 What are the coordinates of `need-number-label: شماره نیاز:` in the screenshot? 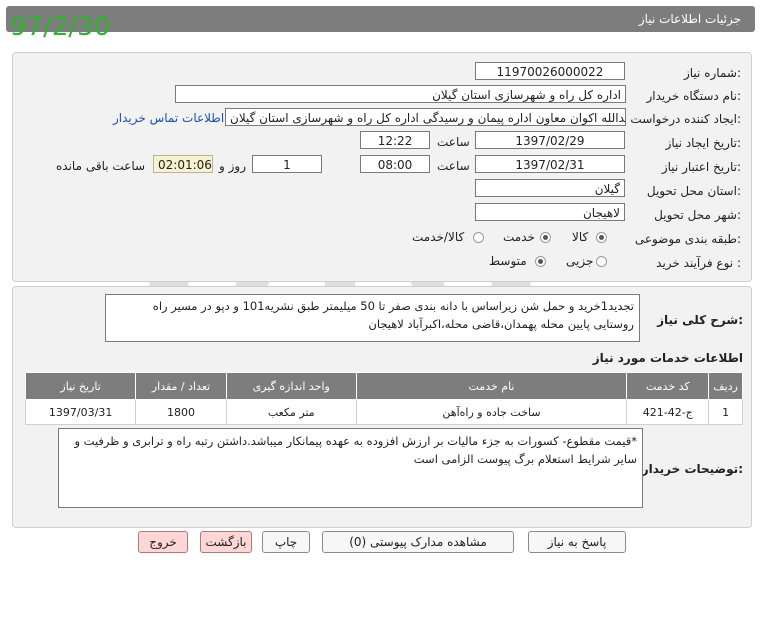 It's located at (712, 73).